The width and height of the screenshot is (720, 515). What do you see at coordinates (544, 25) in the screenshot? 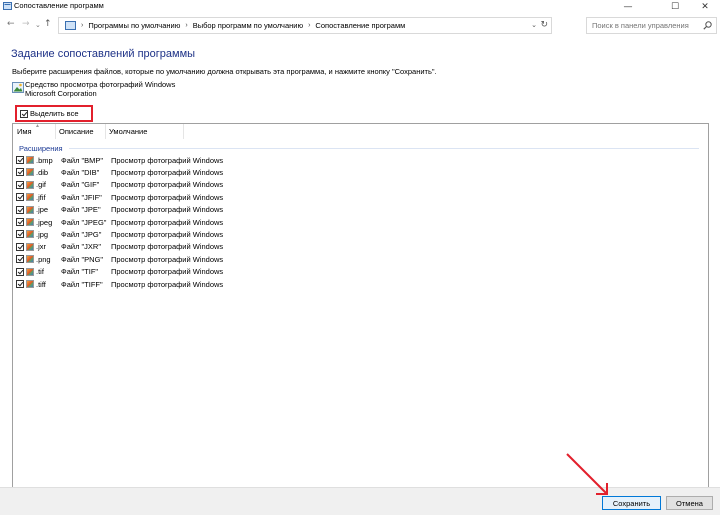
I see `refresh-icon: ↻` at bounding box center [544, 25].